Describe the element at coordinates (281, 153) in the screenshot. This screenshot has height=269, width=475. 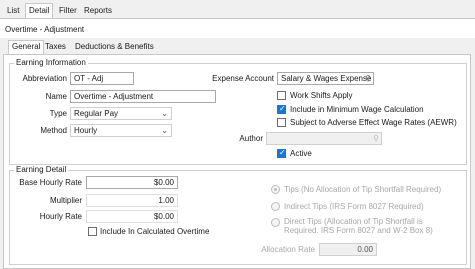
I see `active-checkbox` at that location.